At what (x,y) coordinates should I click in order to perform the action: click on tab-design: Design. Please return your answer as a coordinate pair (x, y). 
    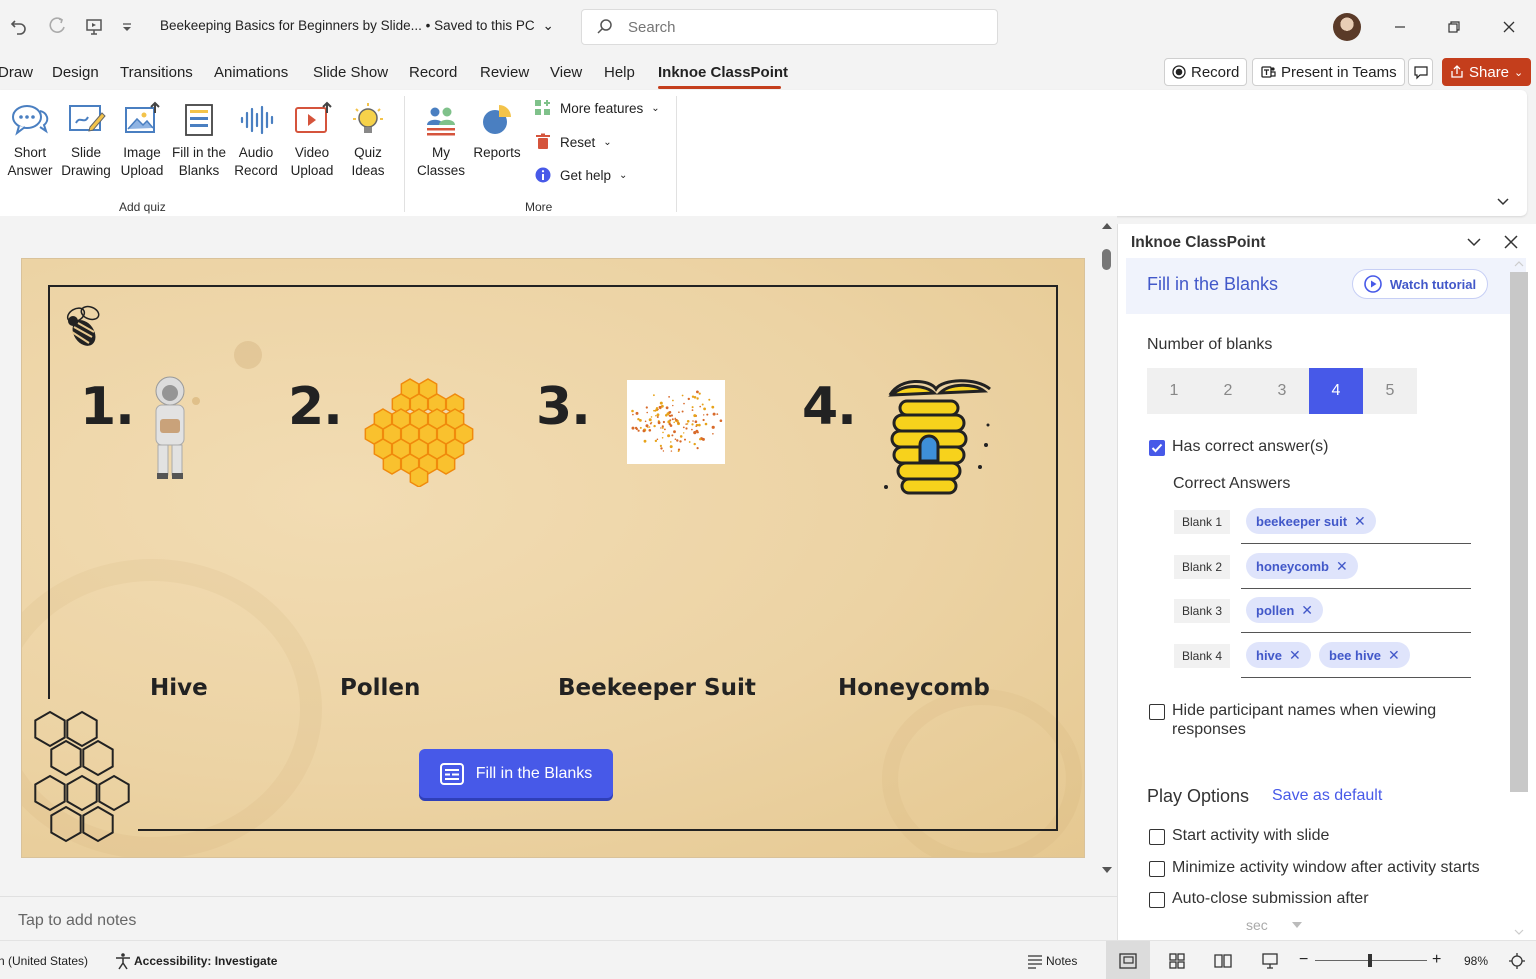
    Looking at the image, I should click on (75, 72).